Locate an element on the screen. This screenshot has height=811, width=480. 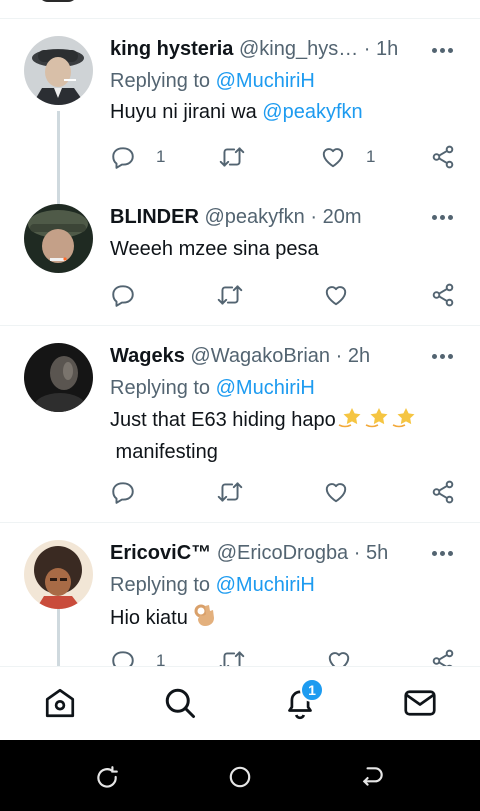
tweet-actions: 1 1 is located at coordinates (285, 157).